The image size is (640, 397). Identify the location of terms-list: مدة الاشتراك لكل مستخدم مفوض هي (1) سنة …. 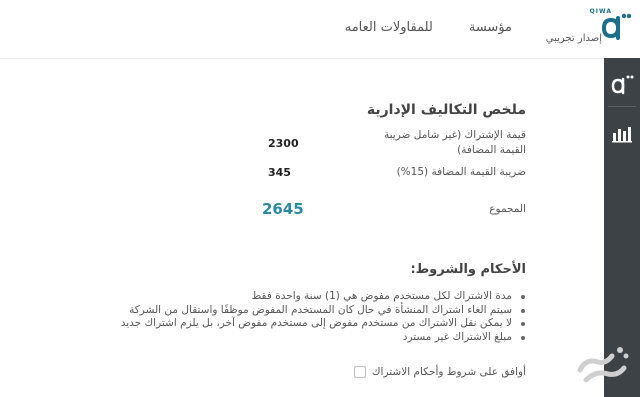
(323, 317).